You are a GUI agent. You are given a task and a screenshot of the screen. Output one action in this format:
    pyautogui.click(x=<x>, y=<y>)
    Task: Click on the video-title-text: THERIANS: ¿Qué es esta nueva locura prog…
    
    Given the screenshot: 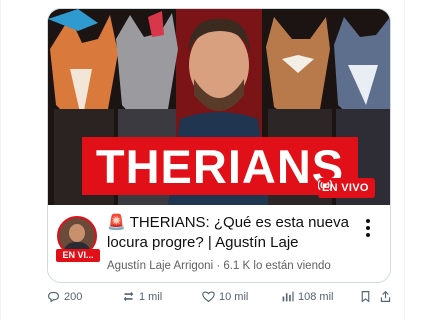 What is the action you would take?
    pyautogui.click(x=228, y=232)
    